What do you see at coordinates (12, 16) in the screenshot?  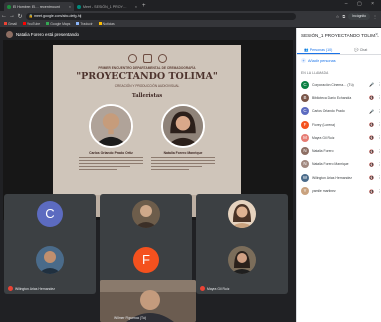 I see `forward-icon: →` at bounding box center [12, 16].